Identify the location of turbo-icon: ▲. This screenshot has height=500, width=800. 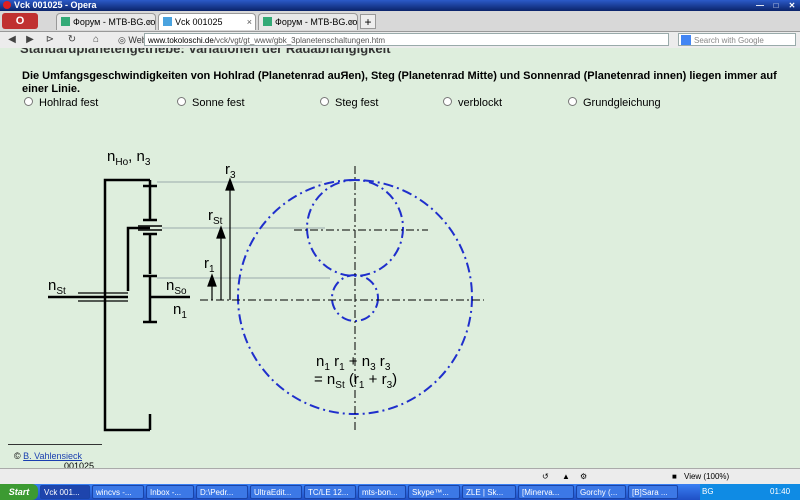
(566, 477).